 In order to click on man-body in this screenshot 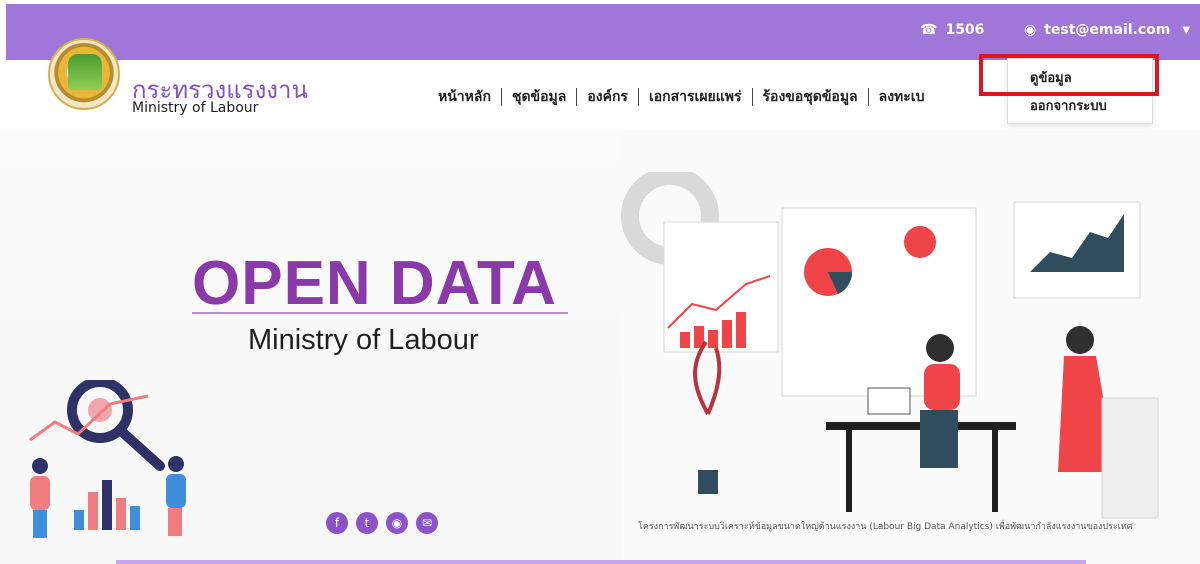, I will do `click(942, 387)`.